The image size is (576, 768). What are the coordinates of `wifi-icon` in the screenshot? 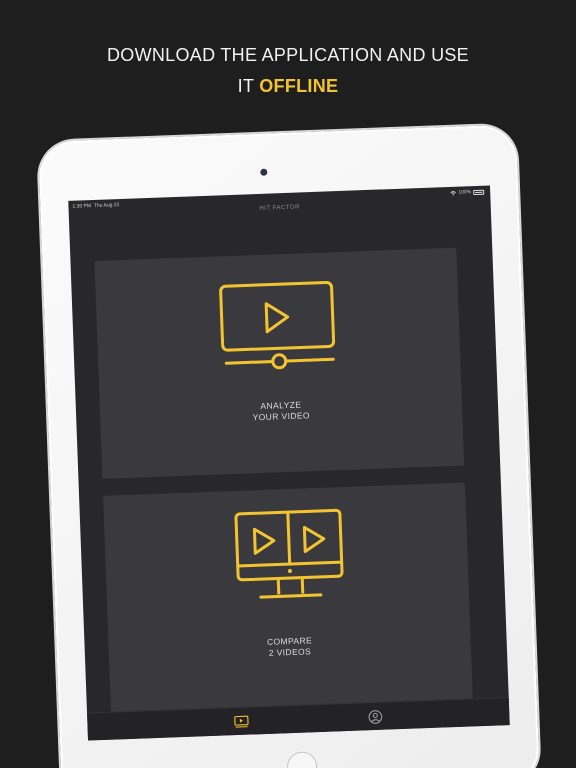 It's located at (453, 193).